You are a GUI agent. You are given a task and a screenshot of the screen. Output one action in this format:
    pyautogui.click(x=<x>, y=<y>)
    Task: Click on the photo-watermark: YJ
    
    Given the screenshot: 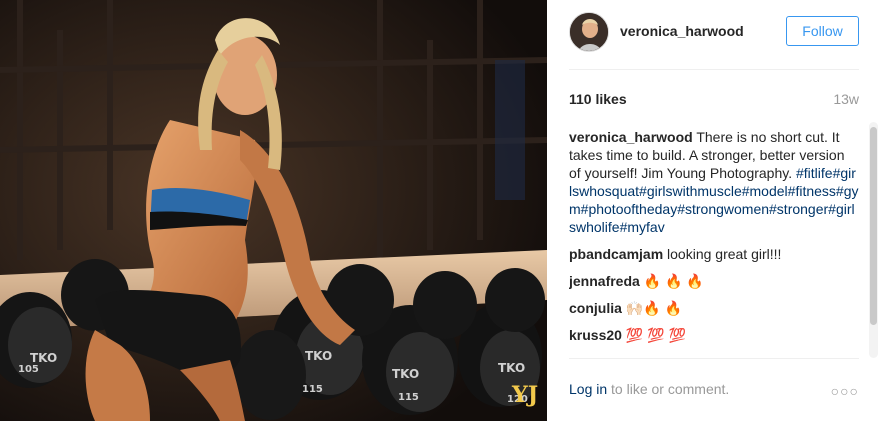 What is the action you would take?
    pyautogui.click(x=524, y=395)
    